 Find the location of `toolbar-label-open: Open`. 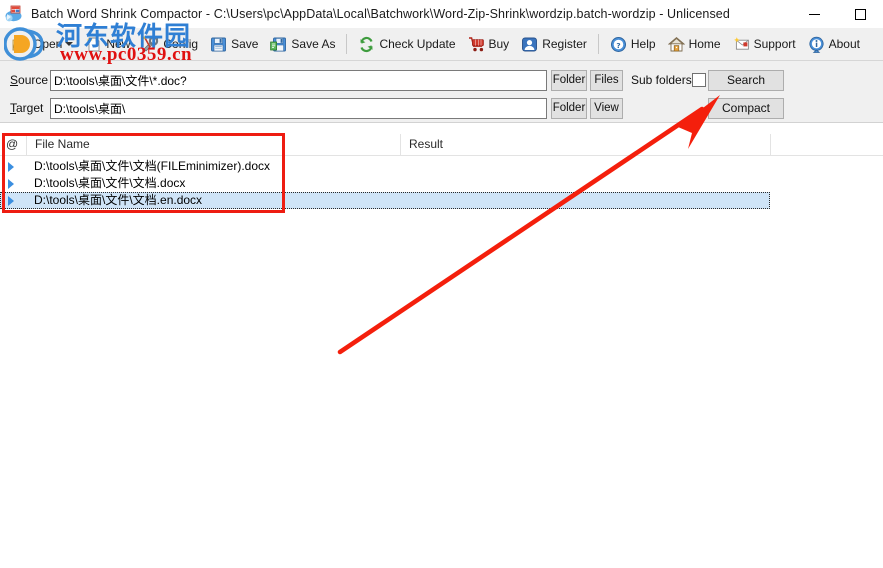

toolbar-label-open: Open is located at coordinates (48, 44).